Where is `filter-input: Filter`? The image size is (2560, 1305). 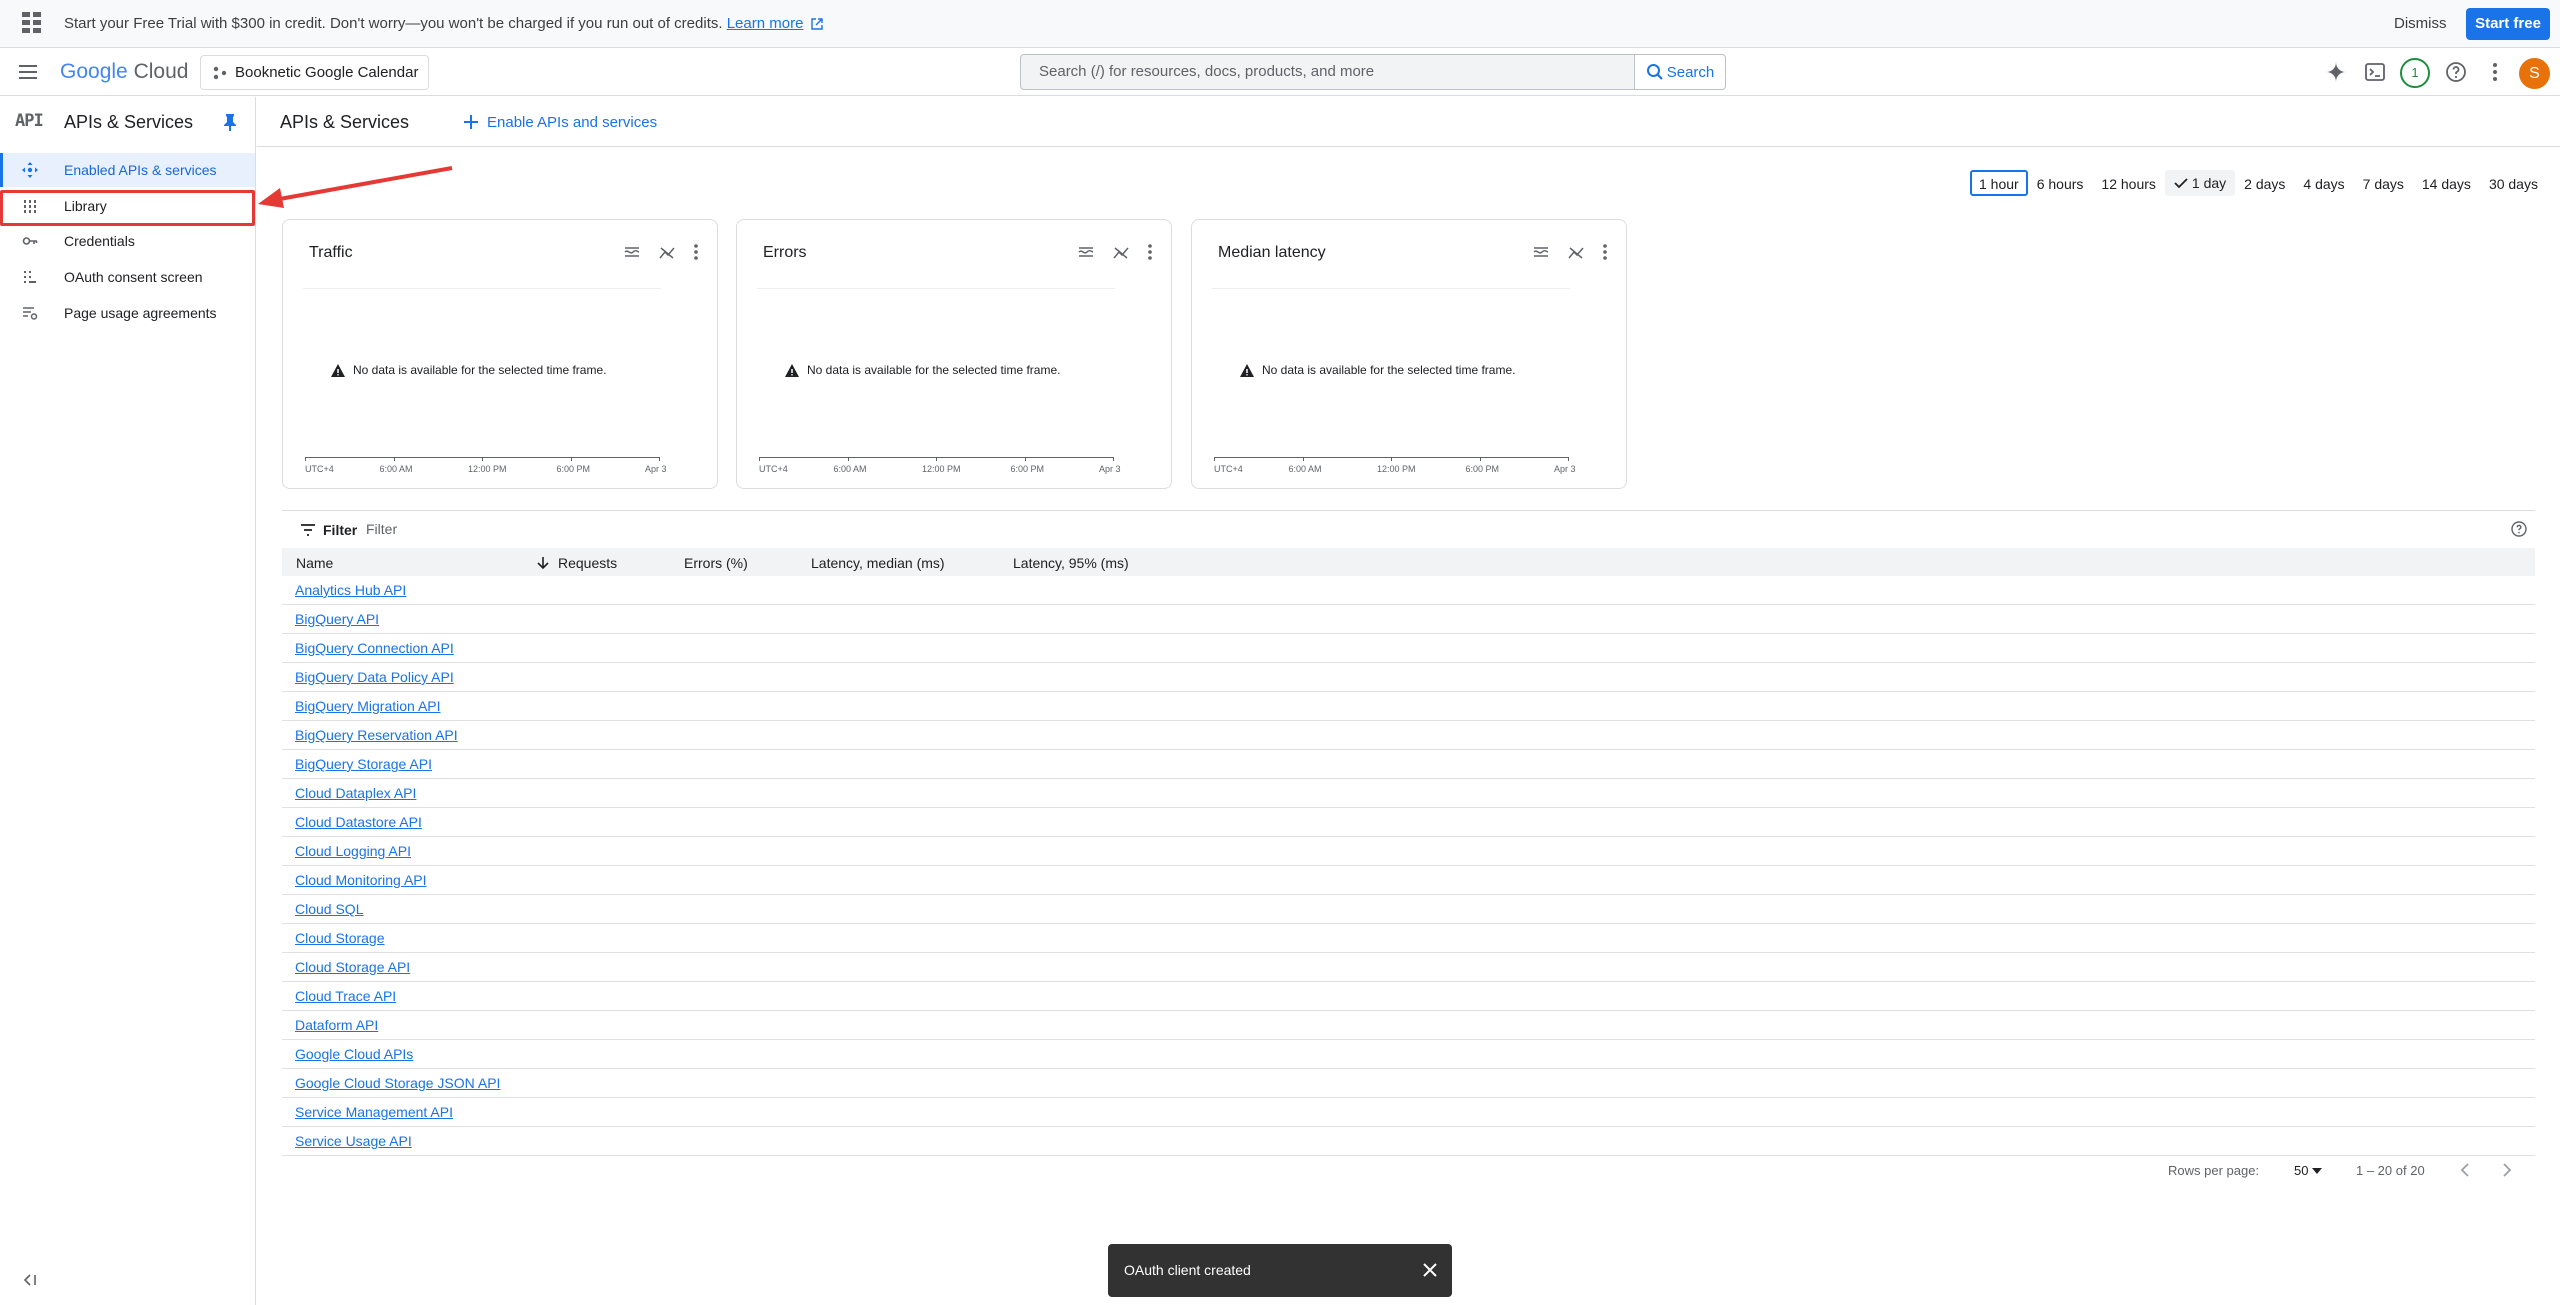 filter-input: Filter is located at coordinates (381, 529).